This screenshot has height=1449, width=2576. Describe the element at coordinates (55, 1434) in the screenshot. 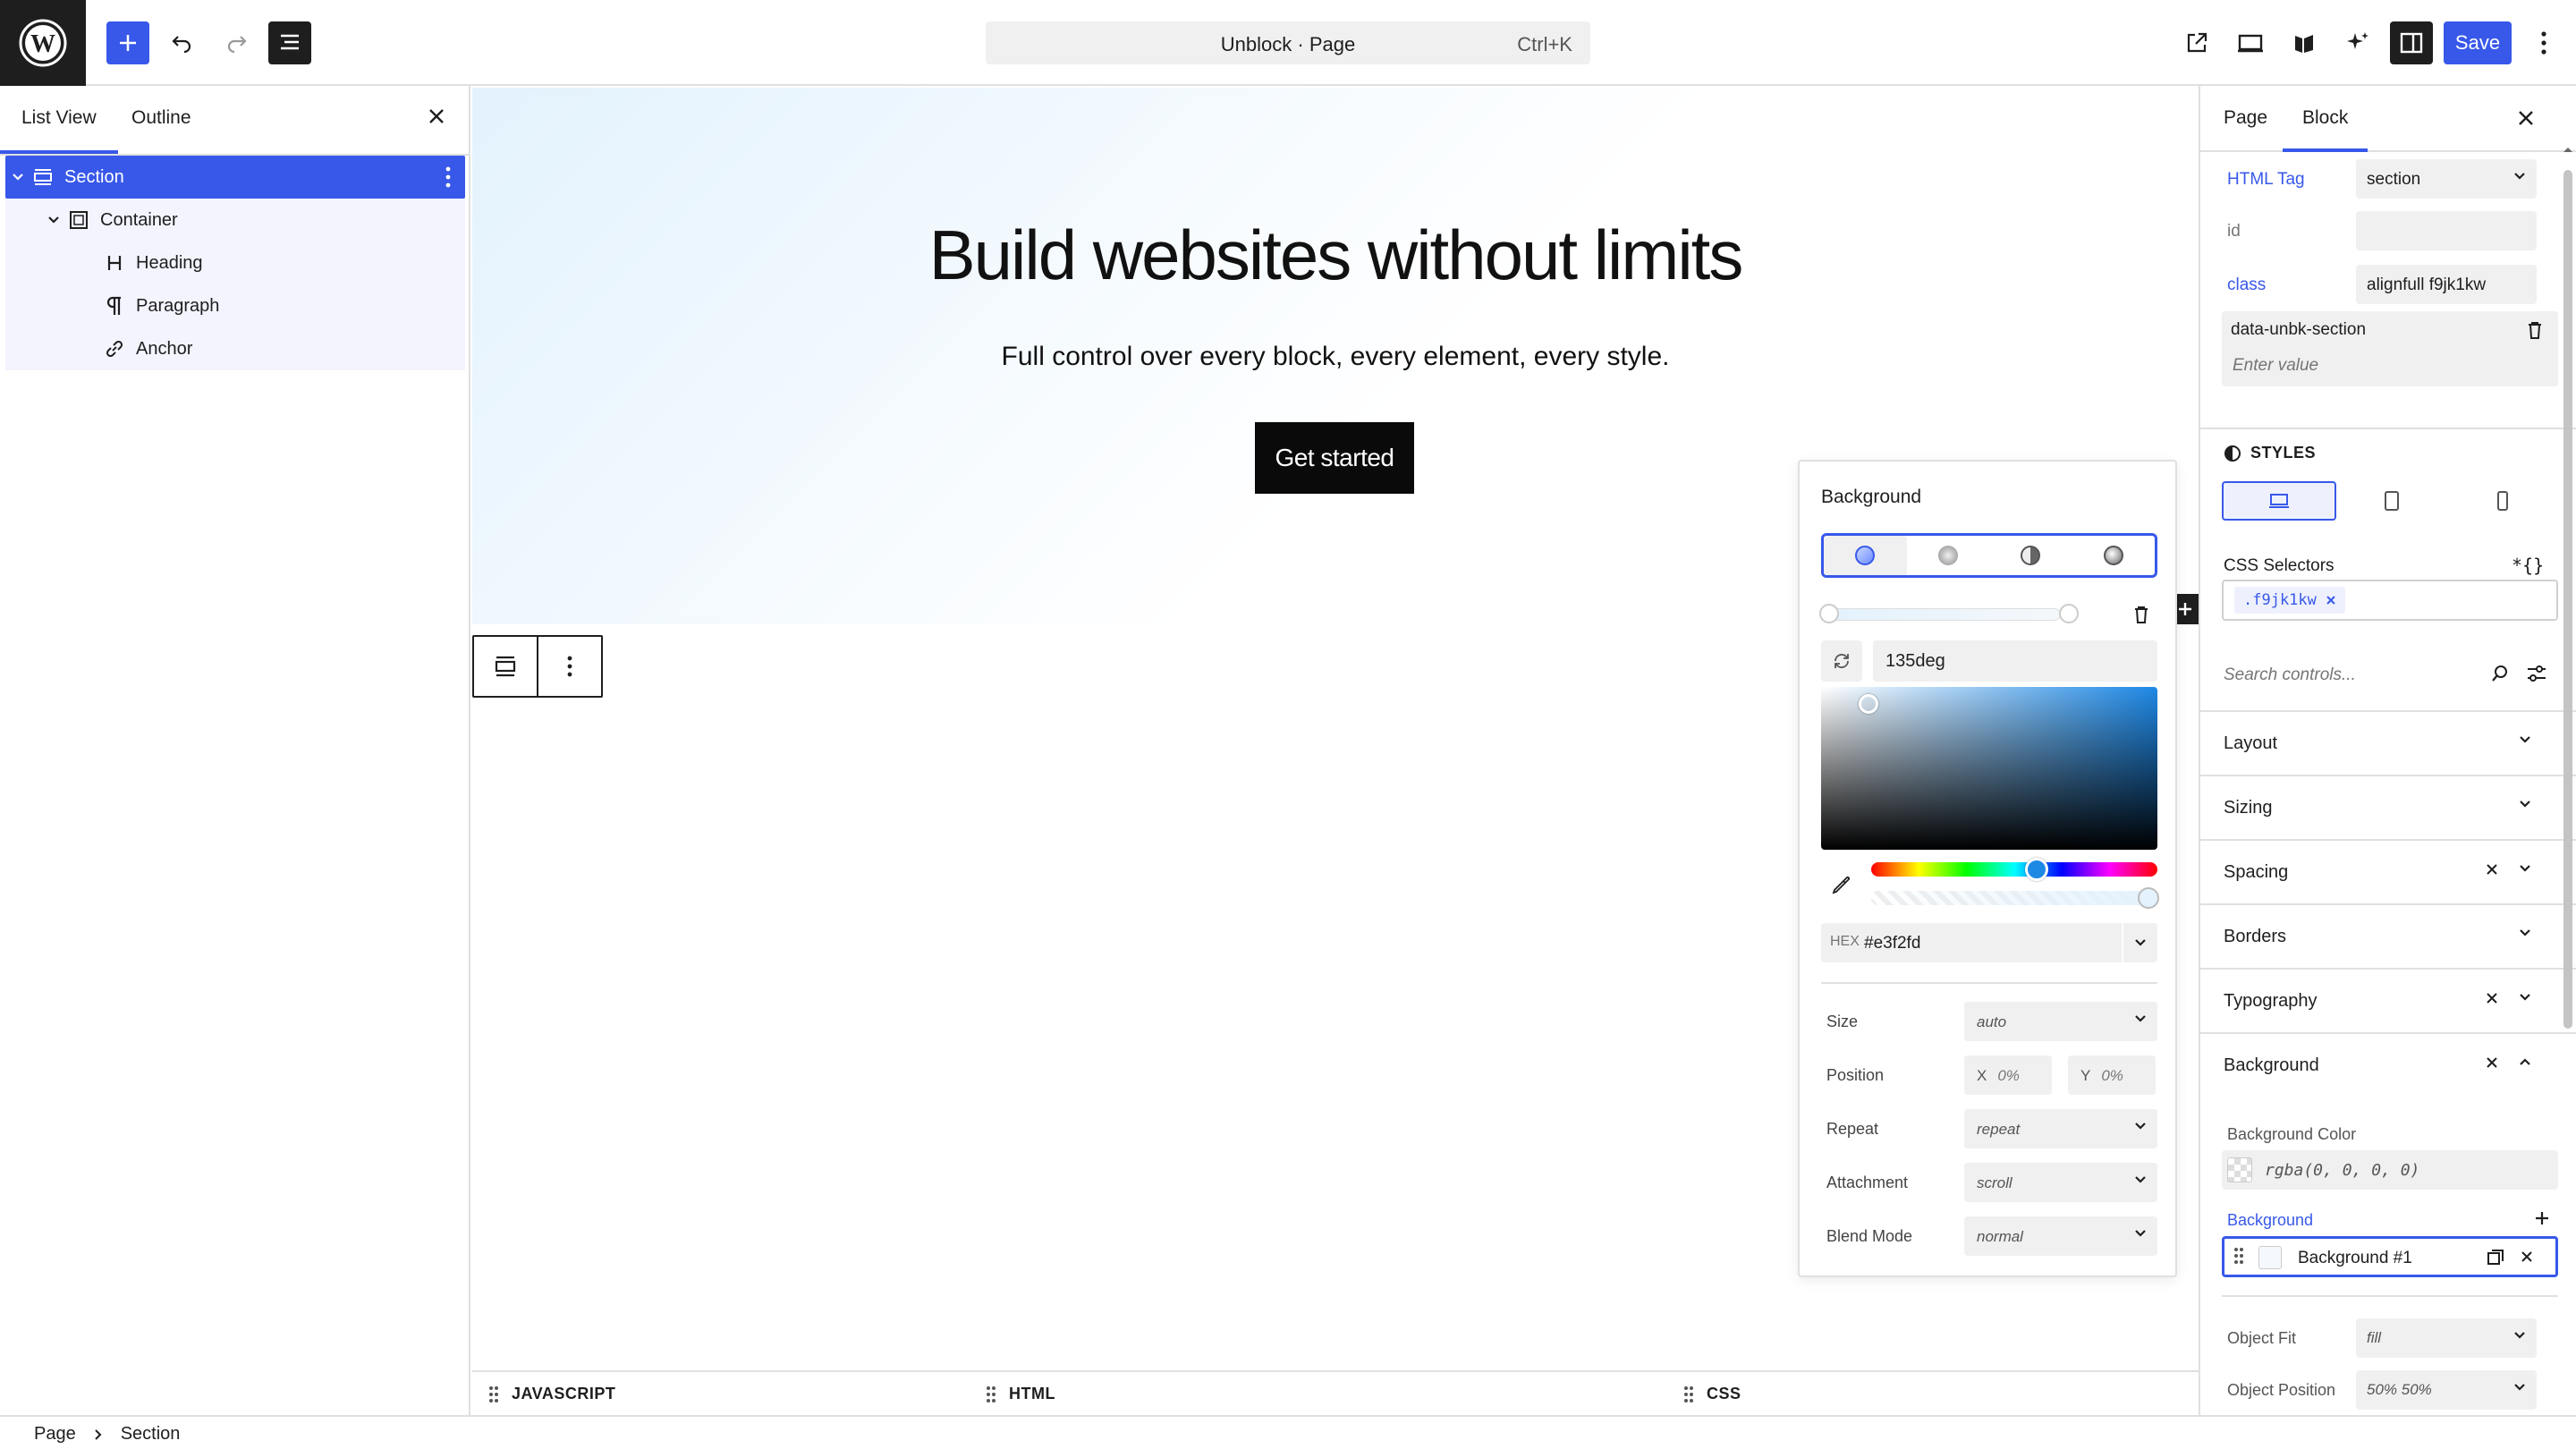

I see `breadcrumb-page: Page` at that location.